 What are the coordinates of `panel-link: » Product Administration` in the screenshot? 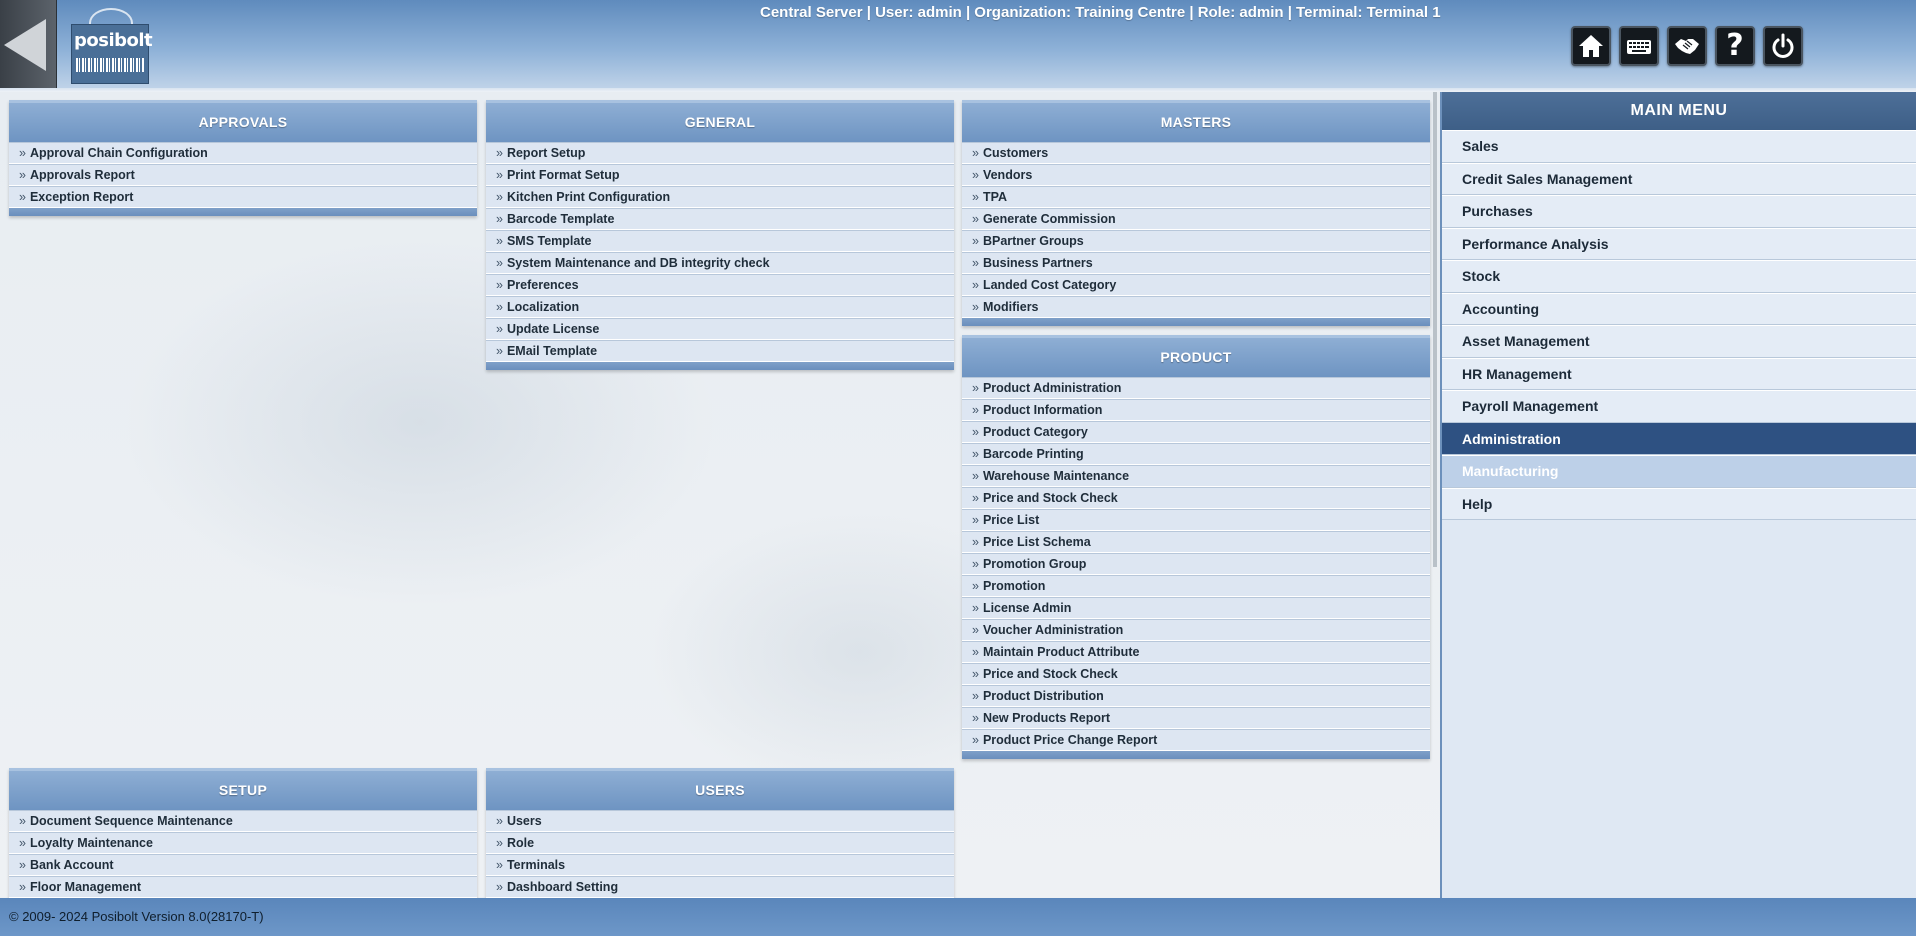 It's located at (1196, 388).